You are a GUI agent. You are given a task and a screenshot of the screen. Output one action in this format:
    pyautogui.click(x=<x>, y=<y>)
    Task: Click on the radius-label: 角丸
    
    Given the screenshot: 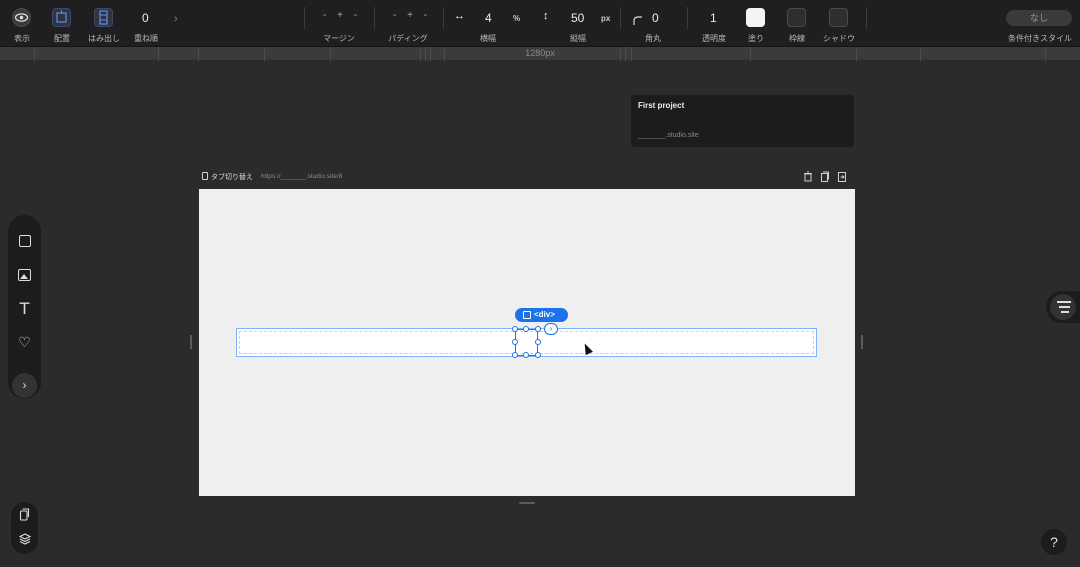 What is the action you would take?
    pyautogui.click(x=653, y=38)
    